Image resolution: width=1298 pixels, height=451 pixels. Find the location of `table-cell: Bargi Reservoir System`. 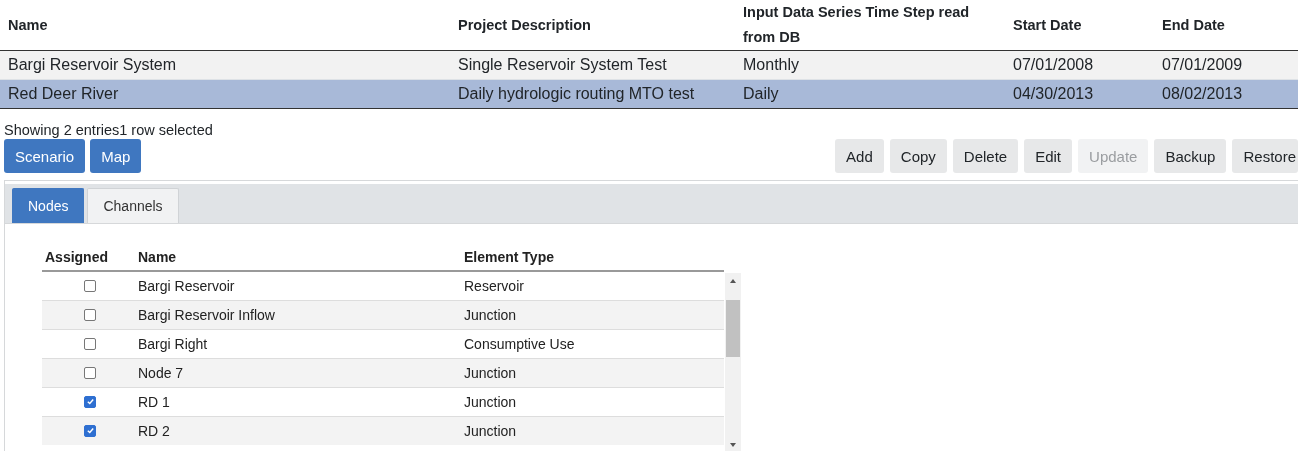

table-cell: Bargi Reservoir System is located at coordinates (92, 64).